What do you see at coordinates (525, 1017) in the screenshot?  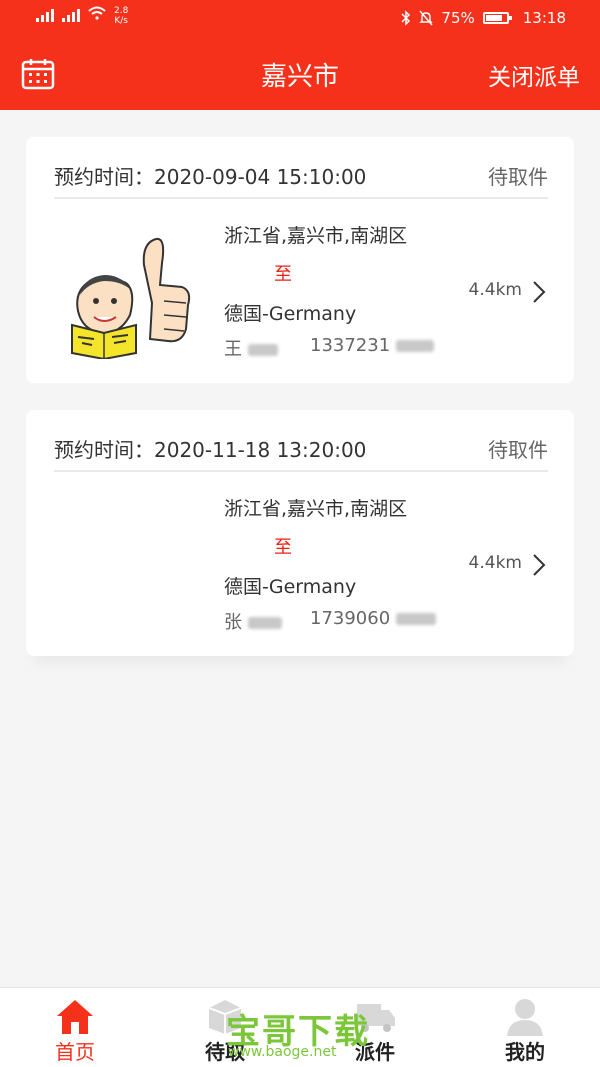 I see `user-icon` at bounding box center [525, 1017].